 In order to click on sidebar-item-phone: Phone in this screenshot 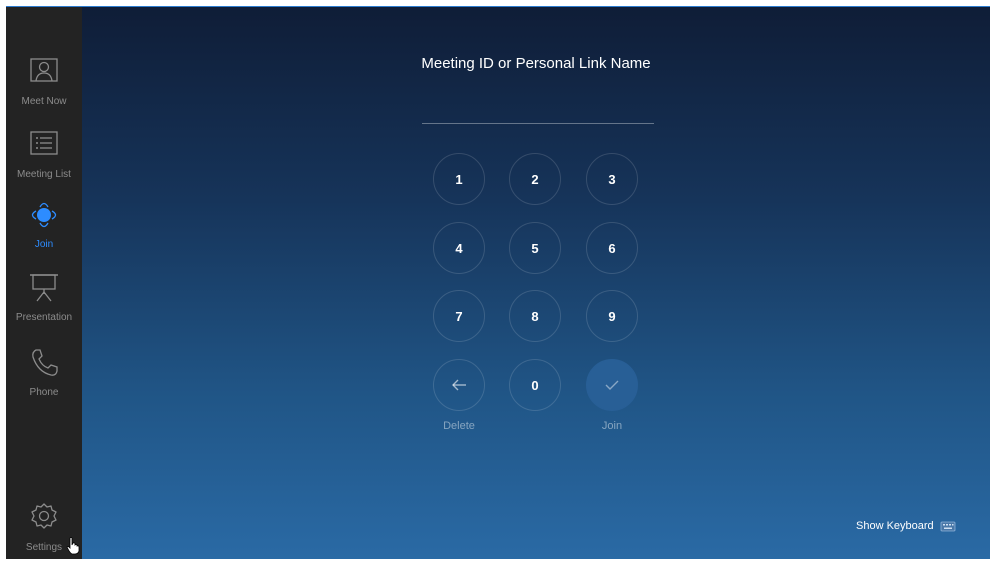, I will do `click(44, 380)`.